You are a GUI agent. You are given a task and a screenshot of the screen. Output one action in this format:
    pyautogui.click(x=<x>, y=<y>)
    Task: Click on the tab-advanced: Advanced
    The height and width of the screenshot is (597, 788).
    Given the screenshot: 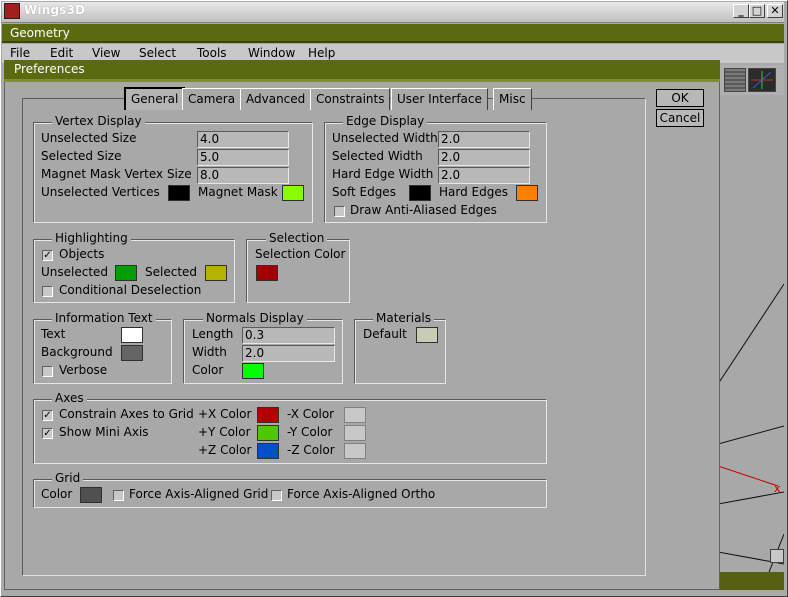 What is the action you would take?
    pyautogui.click(x=276, y=99)
    